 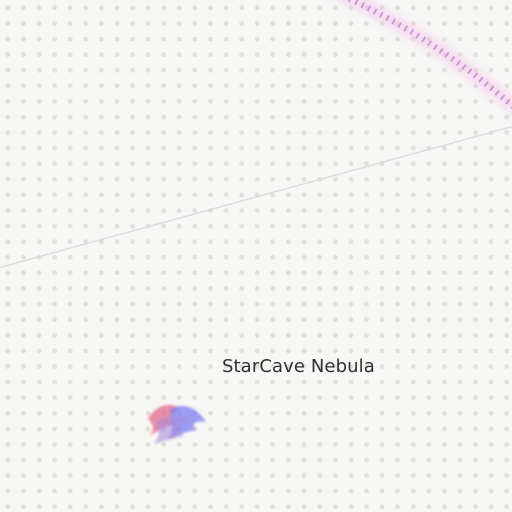 What do you see at coordinates (298, 366) in the screenshot?
I see `location-label: StarCave Nebula` at bounding box center [298, 366].